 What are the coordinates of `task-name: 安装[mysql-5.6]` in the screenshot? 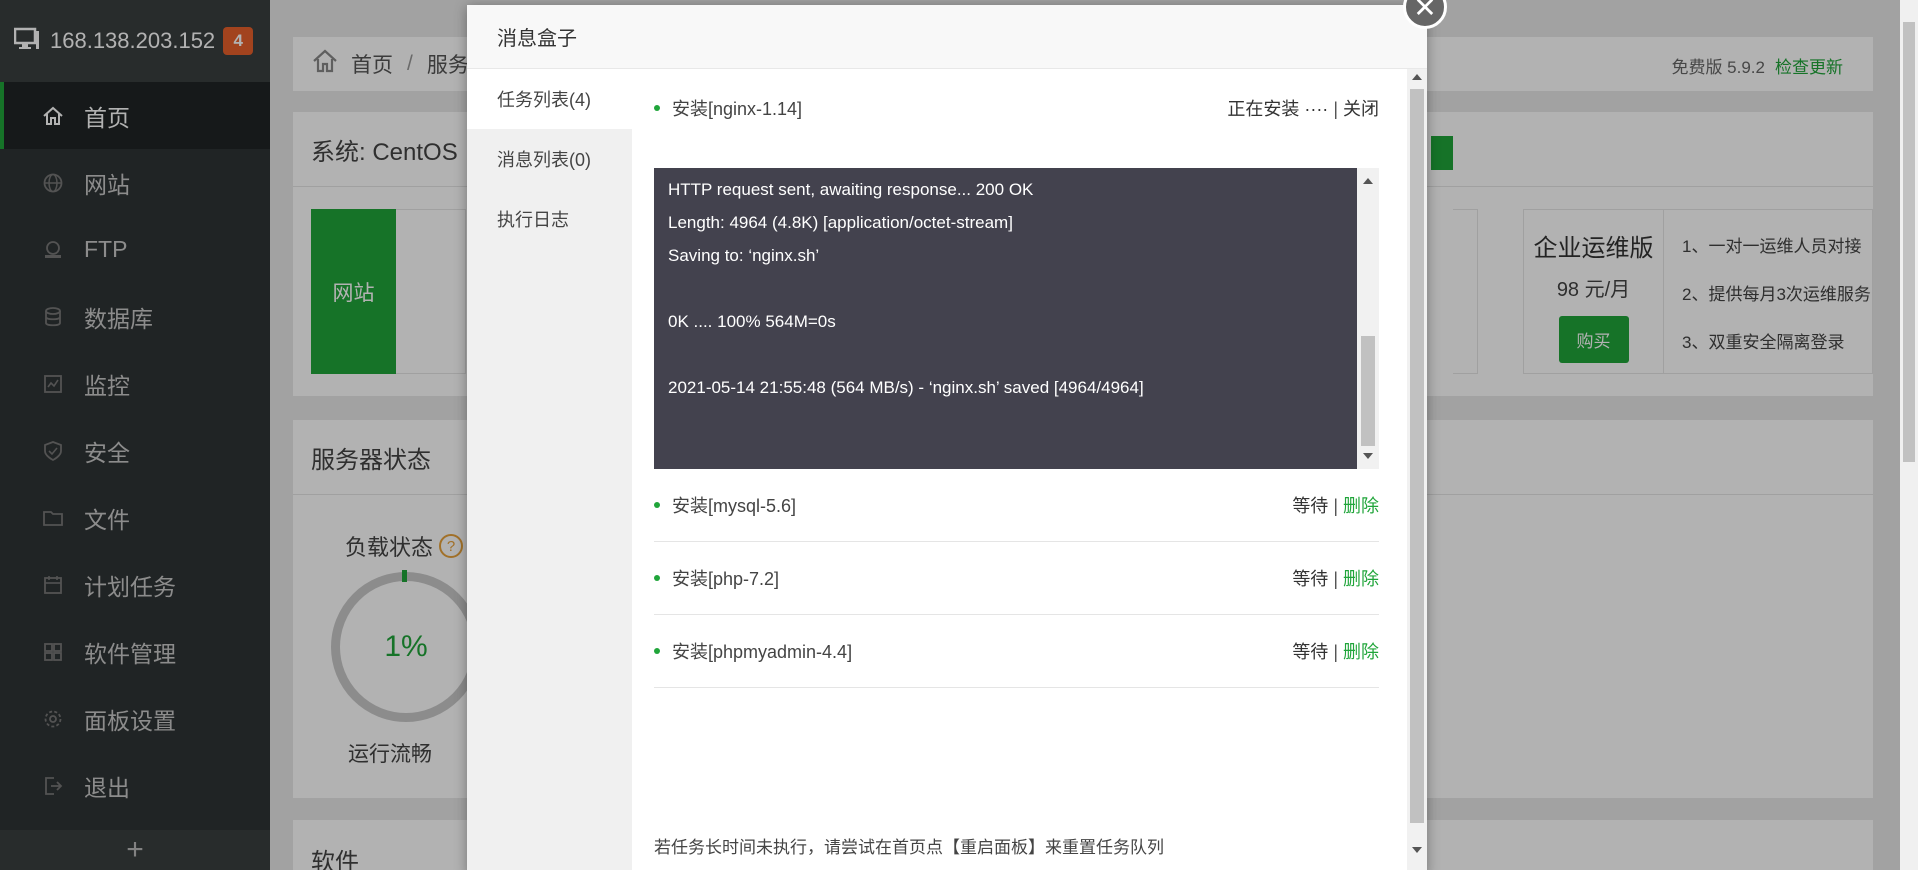 It's located at (734, 506).